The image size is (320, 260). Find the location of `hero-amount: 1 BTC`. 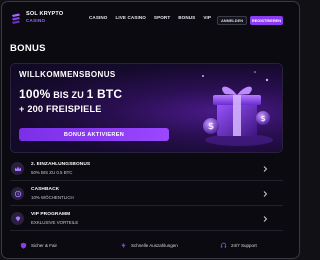

hero-amount: 1 BTC is located at coordinates (104, 94).